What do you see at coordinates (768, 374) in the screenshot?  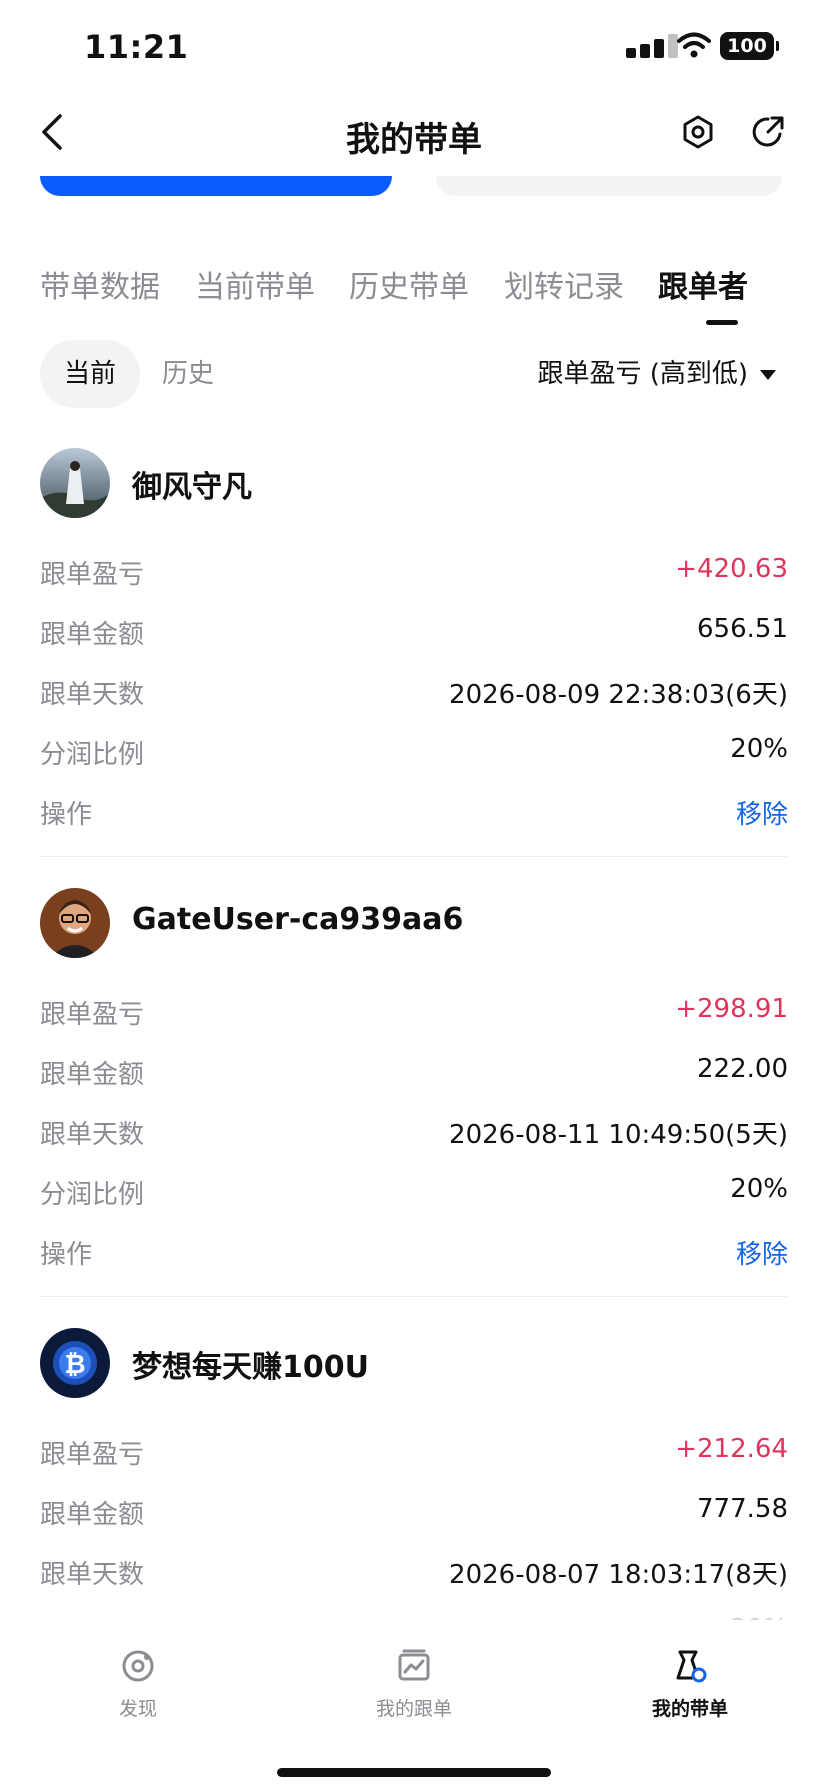 I see `caret-down-icon` at bounding box center [768, 374].